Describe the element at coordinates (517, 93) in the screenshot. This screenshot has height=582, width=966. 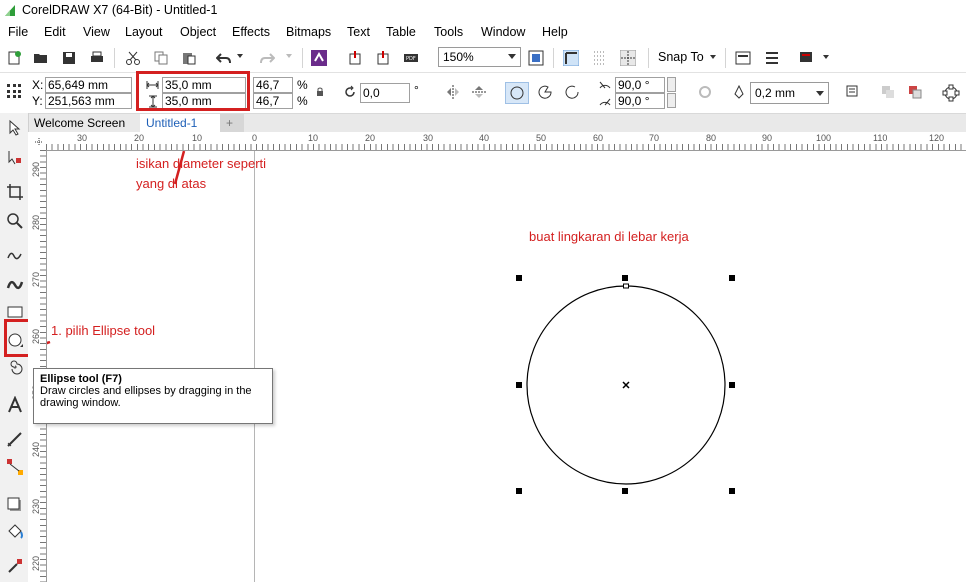
I see `ellipse-mode-button` at that location.